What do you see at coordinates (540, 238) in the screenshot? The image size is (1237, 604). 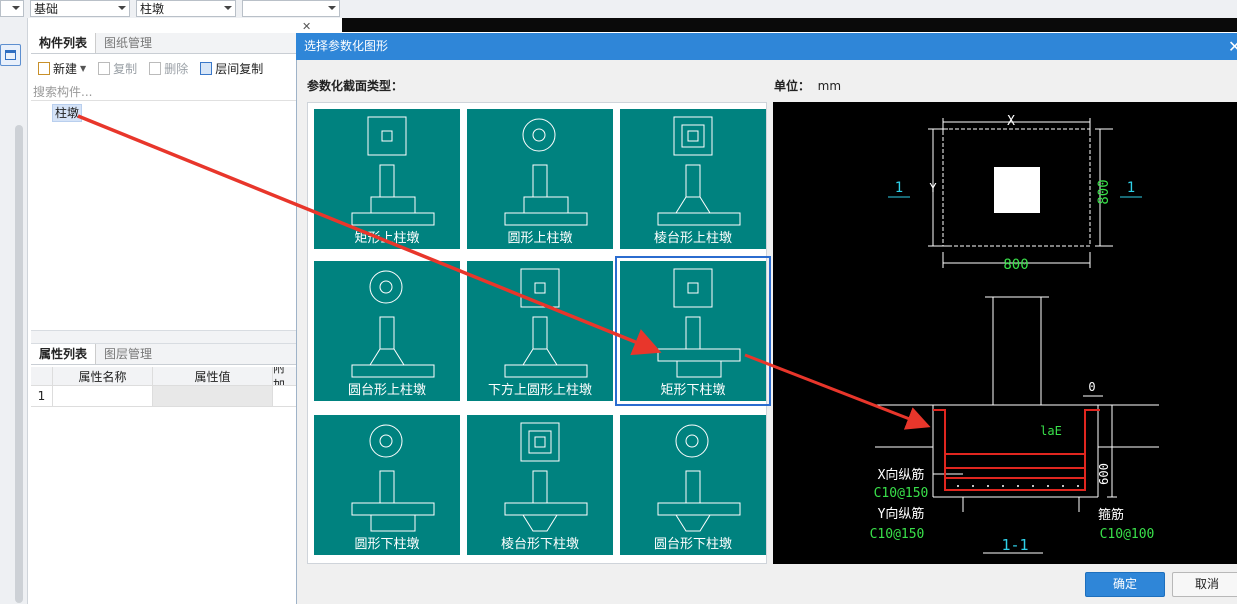 I see `shape-option-label: 圆形上柱墩` at bounding box center [540, 238].